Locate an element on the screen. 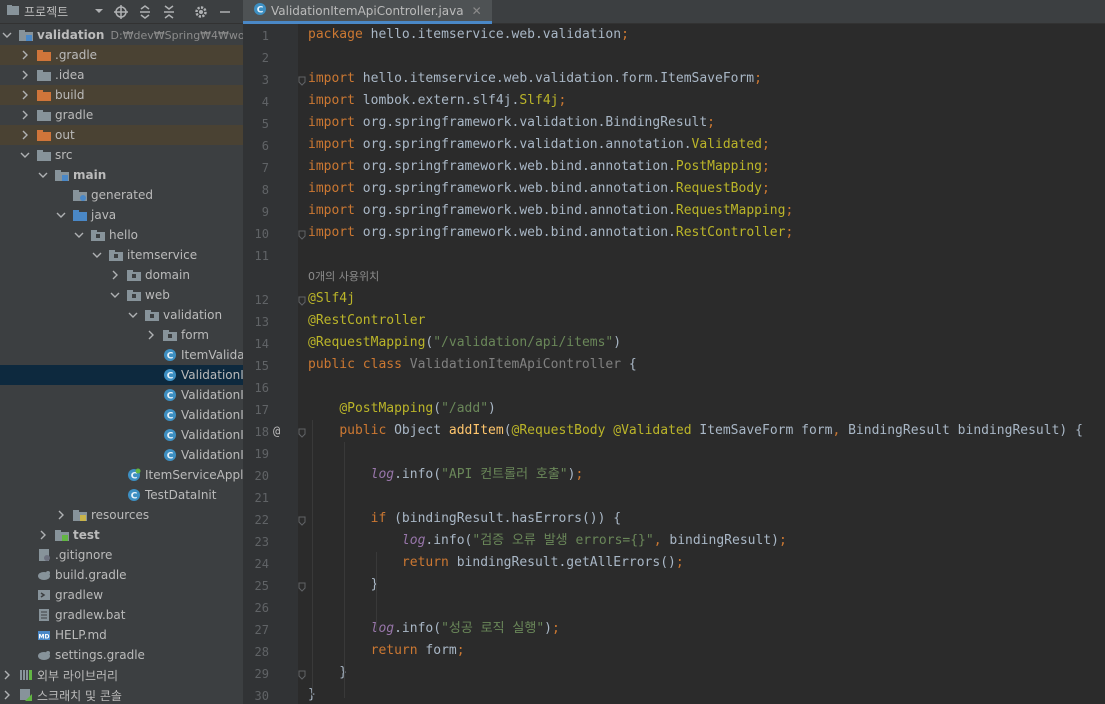  code-token: if is located at coordinates (382, 518).